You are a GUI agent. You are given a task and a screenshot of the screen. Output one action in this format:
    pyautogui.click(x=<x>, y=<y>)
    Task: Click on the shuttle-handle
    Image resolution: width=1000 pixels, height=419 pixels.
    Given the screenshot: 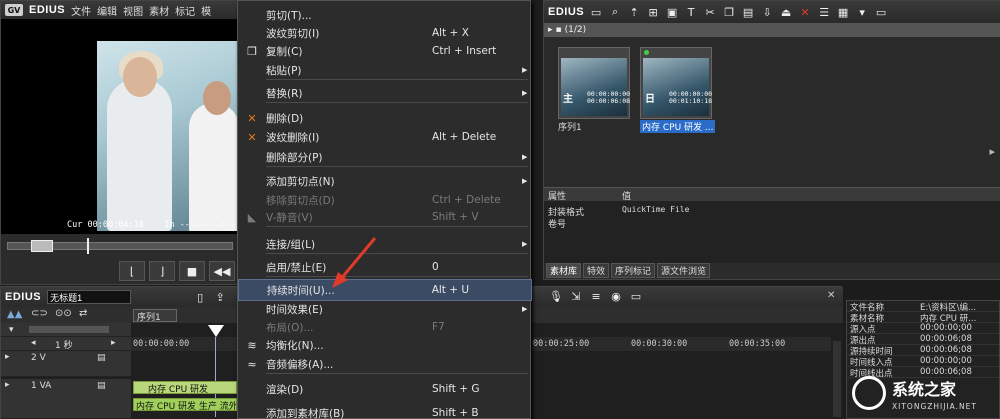 What is the action you would take?
    pyautogui.click(x=42, y=246)
    